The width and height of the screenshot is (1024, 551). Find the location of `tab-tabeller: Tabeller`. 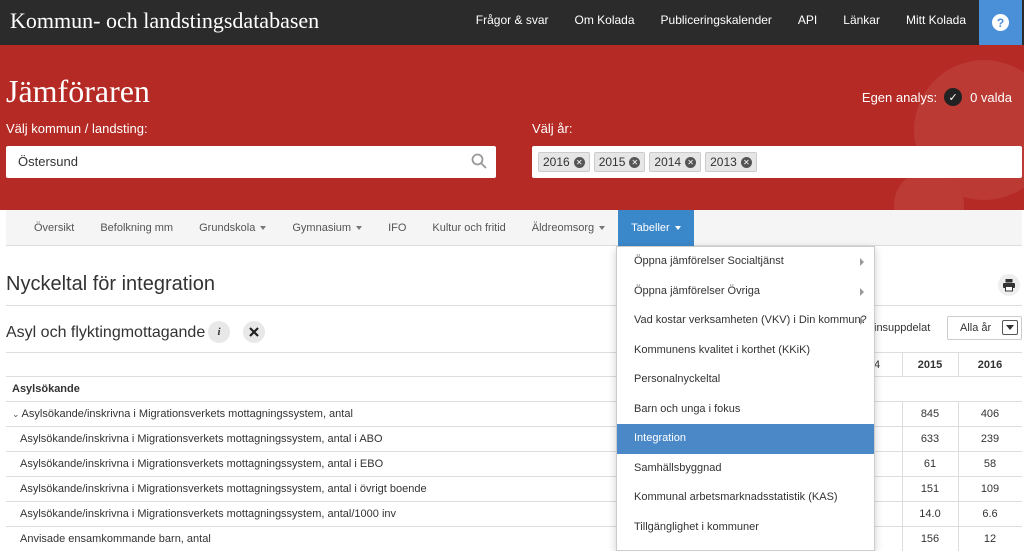

tab-tabeller: Tabeller is located at coordinates (656, 228).